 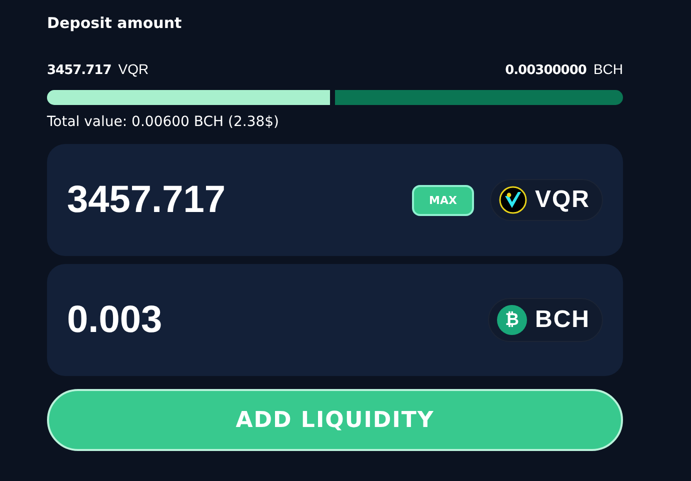 What do you see at coordinates (133, 69) in the screenshot?
I see `token-symbol: VQR` at bounding box center [133, 69].